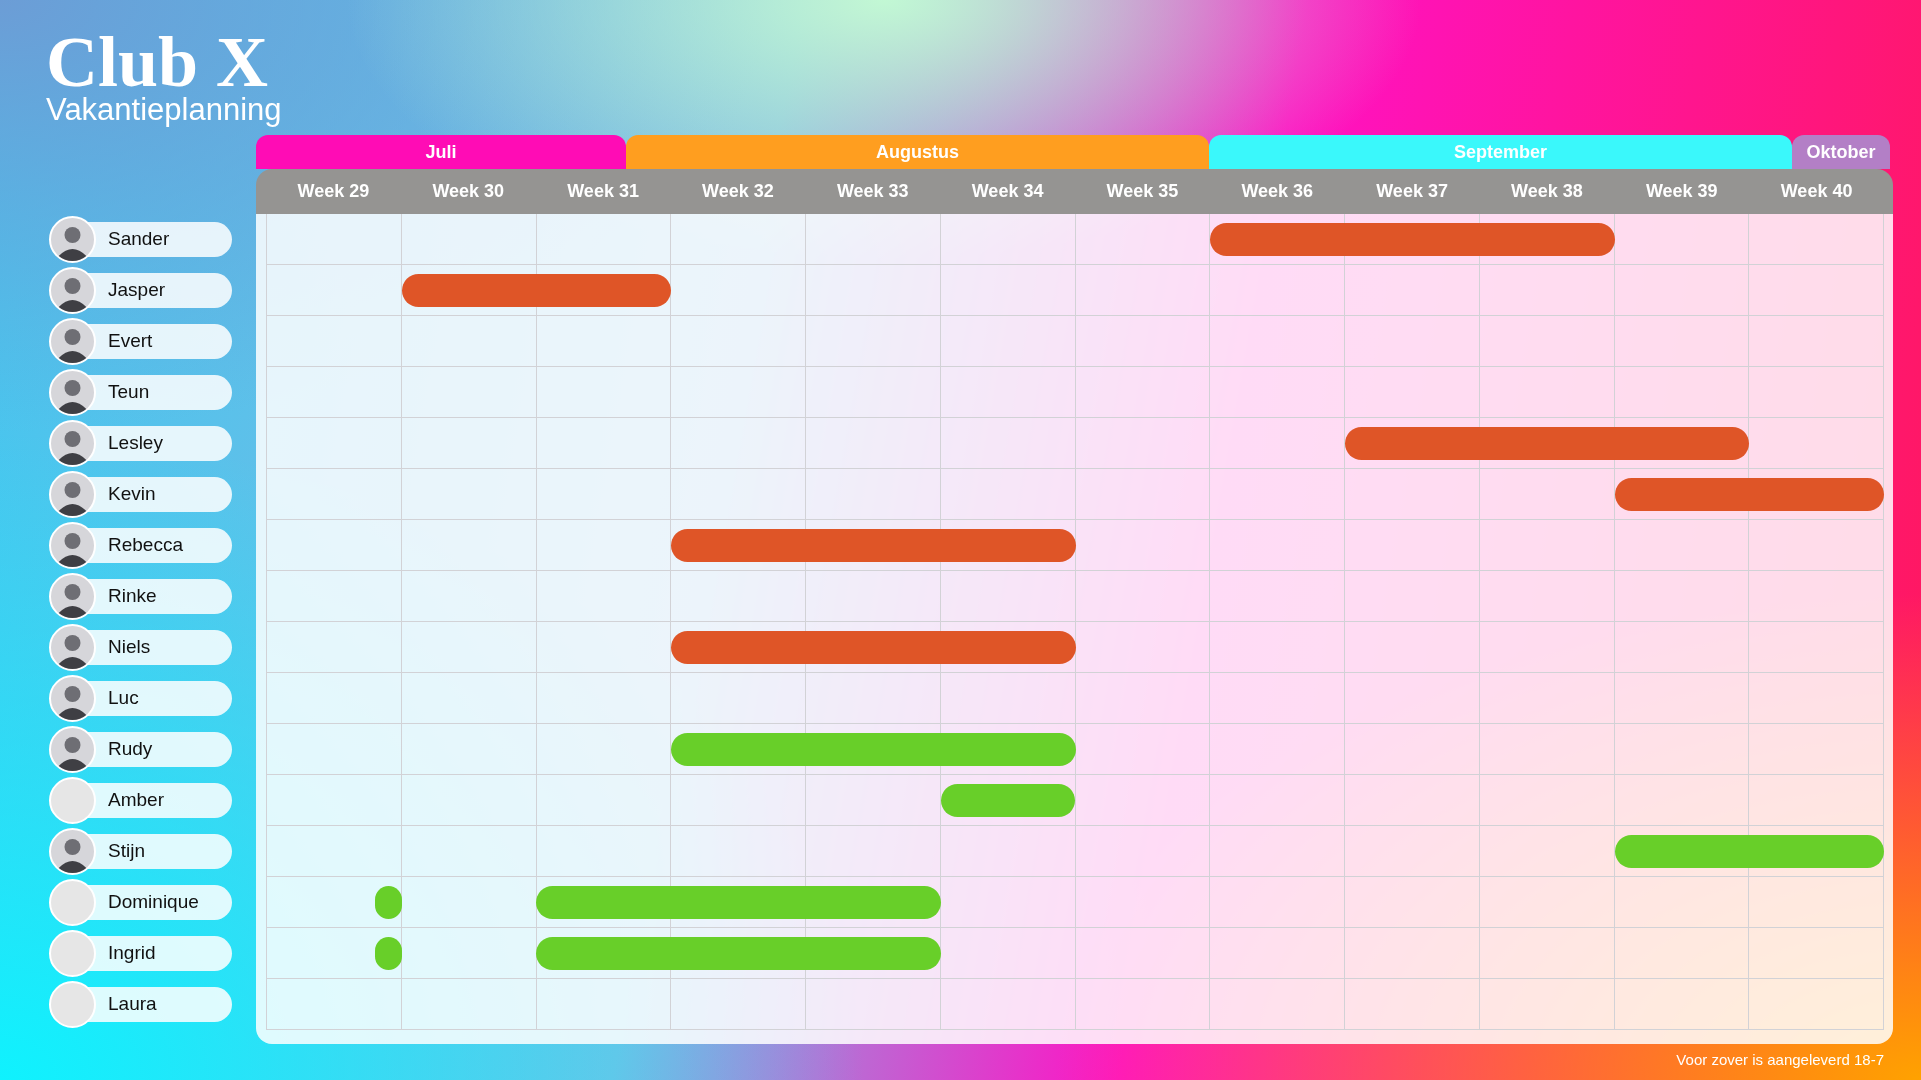 This screenshot has height=1080, width=1921. What do you see at coordinates (468, 191) in the screenshot?
I see `week-label: Week 30` at bounding box center [468, 191].